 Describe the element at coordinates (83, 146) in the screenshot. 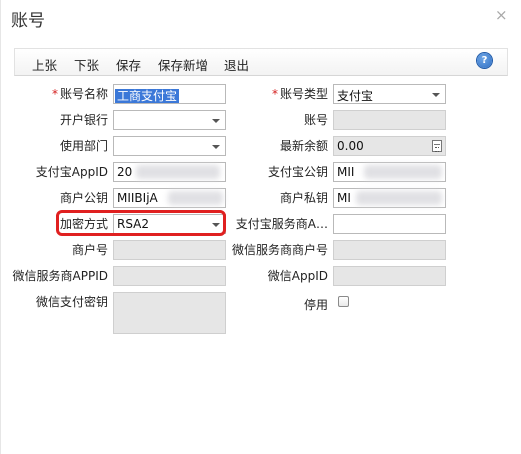

I see `department-label: 使用部门` at that location.